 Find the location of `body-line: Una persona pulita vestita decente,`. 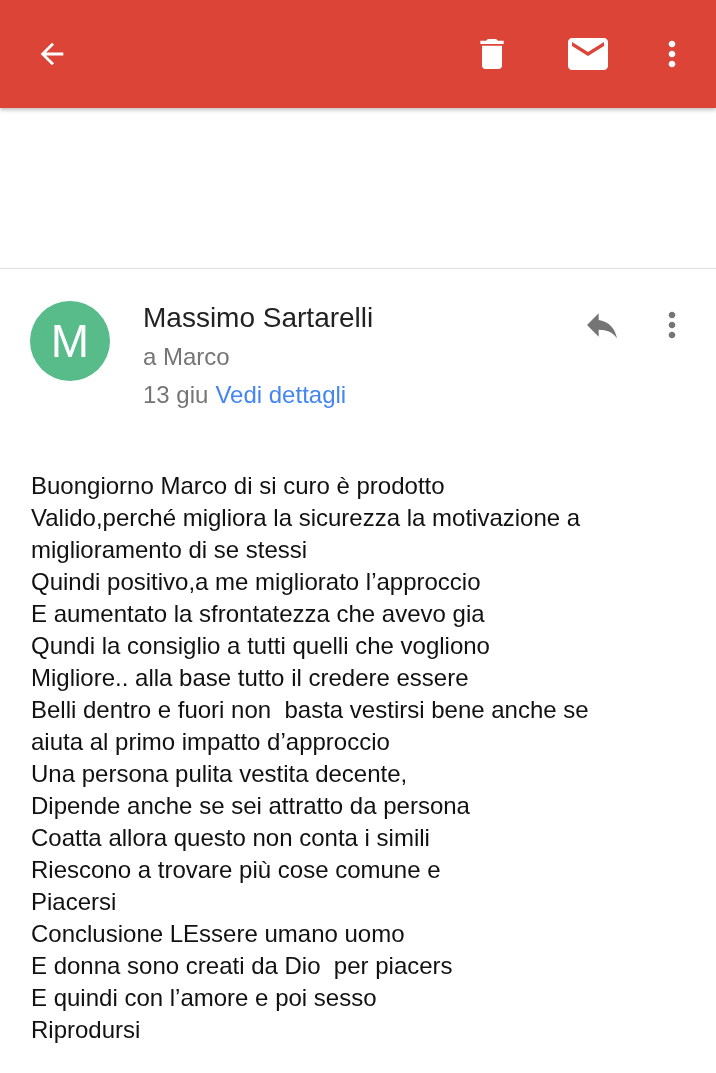

body-line: Una persona pulita vestita decente, is located at coordinates (220, 774).